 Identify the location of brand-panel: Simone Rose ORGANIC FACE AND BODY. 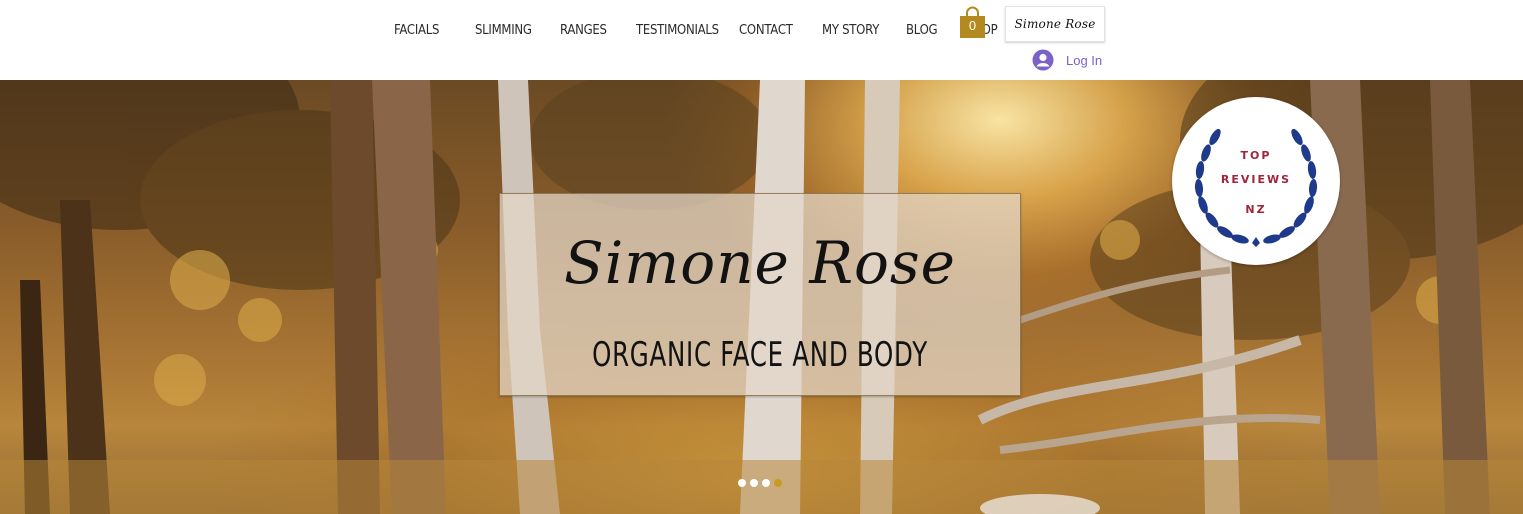
(760, 294).